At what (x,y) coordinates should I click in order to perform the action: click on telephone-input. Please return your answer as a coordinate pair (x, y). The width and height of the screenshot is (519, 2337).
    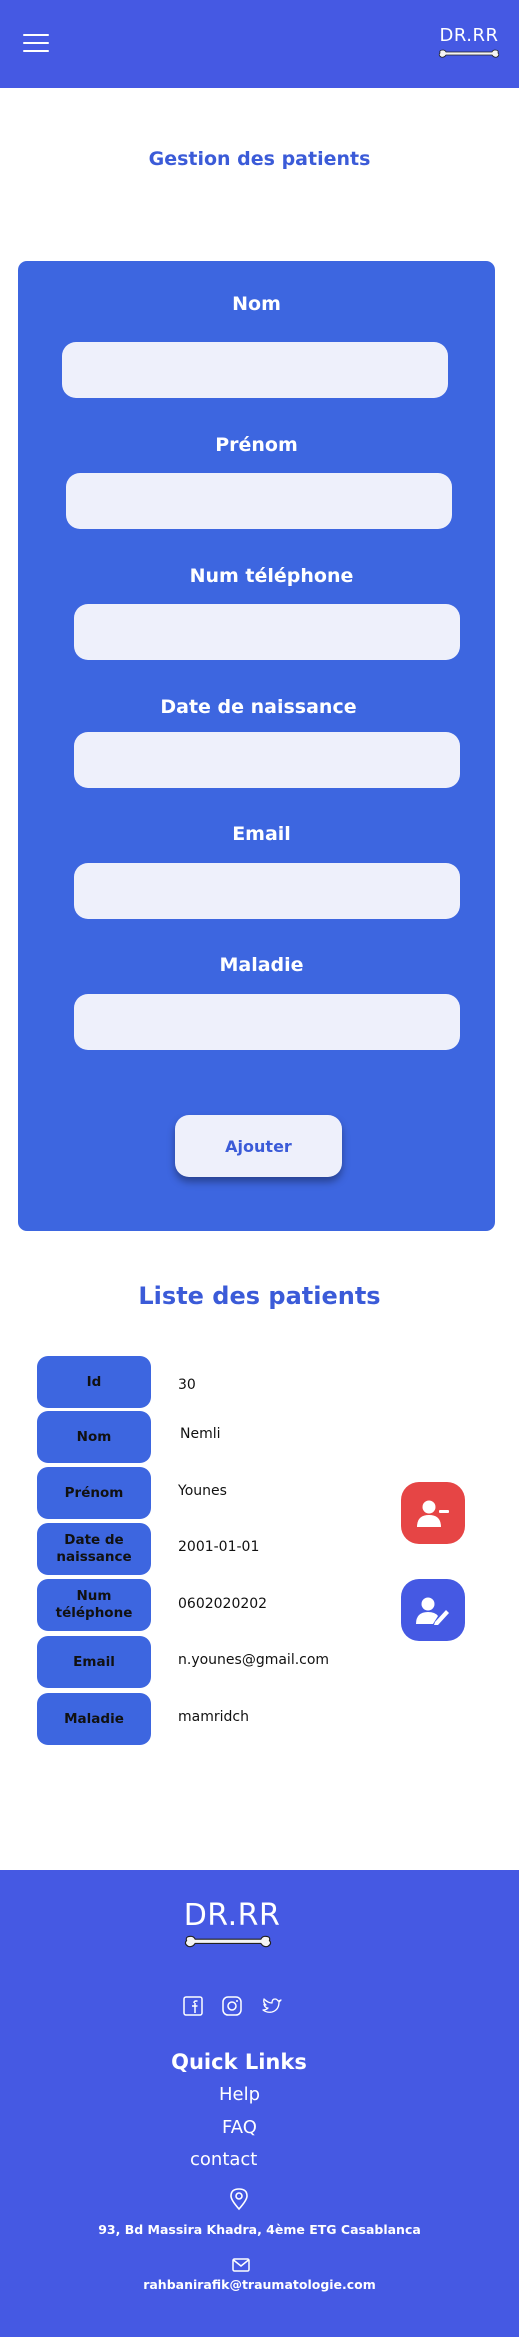
    Looking at the image, I should click on (267, 632).